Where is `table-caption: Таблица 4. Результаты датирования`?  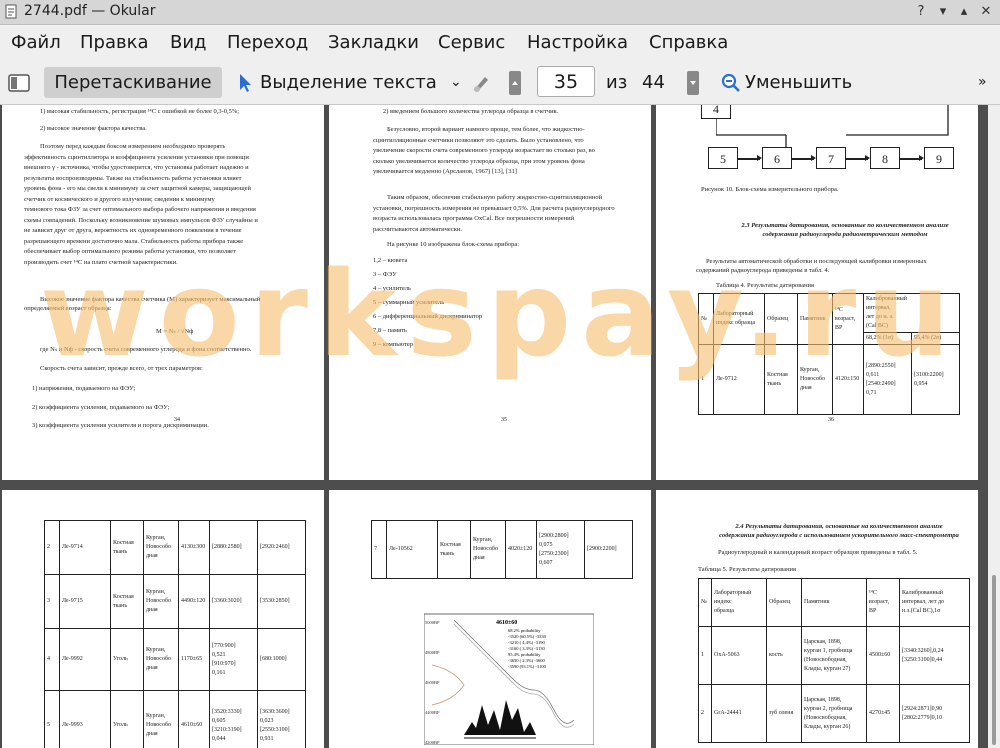
table-caption: Таблица 4. Результаты датирования is located at coordinates (765, 285).